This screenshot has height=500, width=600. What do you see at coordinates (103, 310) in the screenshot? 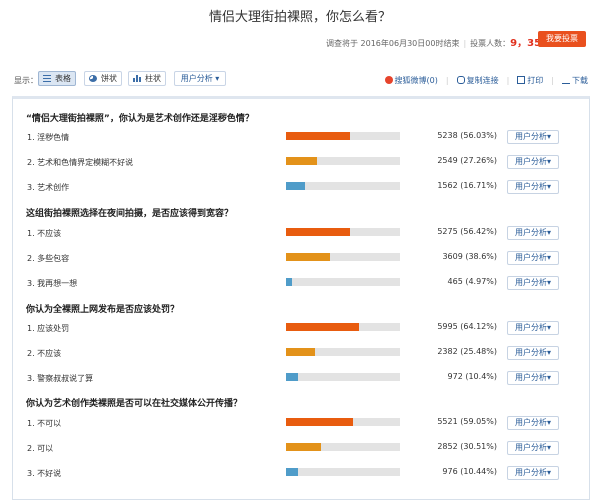
I see `question-title: 你认为全裸照上网发布是否应该处罚？` at bounding box center [103, 310].